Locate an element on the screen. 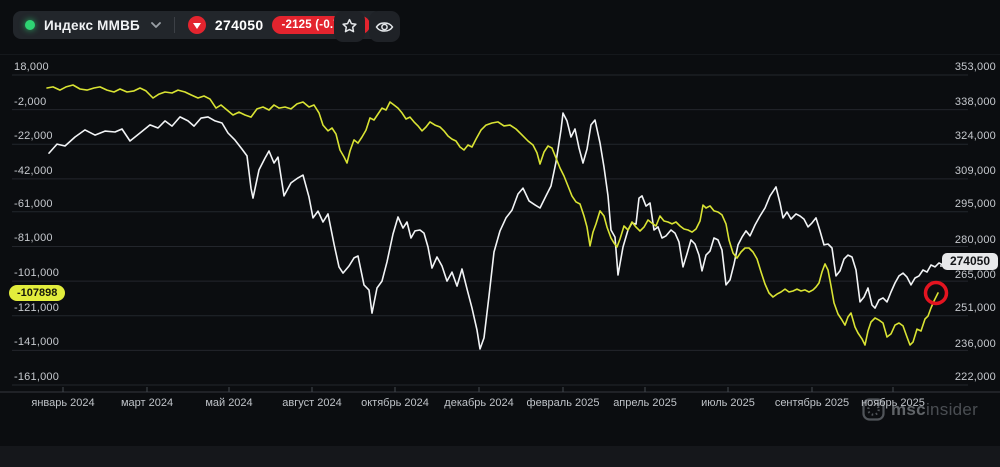  watch-button is located at coordinates (384, 26).